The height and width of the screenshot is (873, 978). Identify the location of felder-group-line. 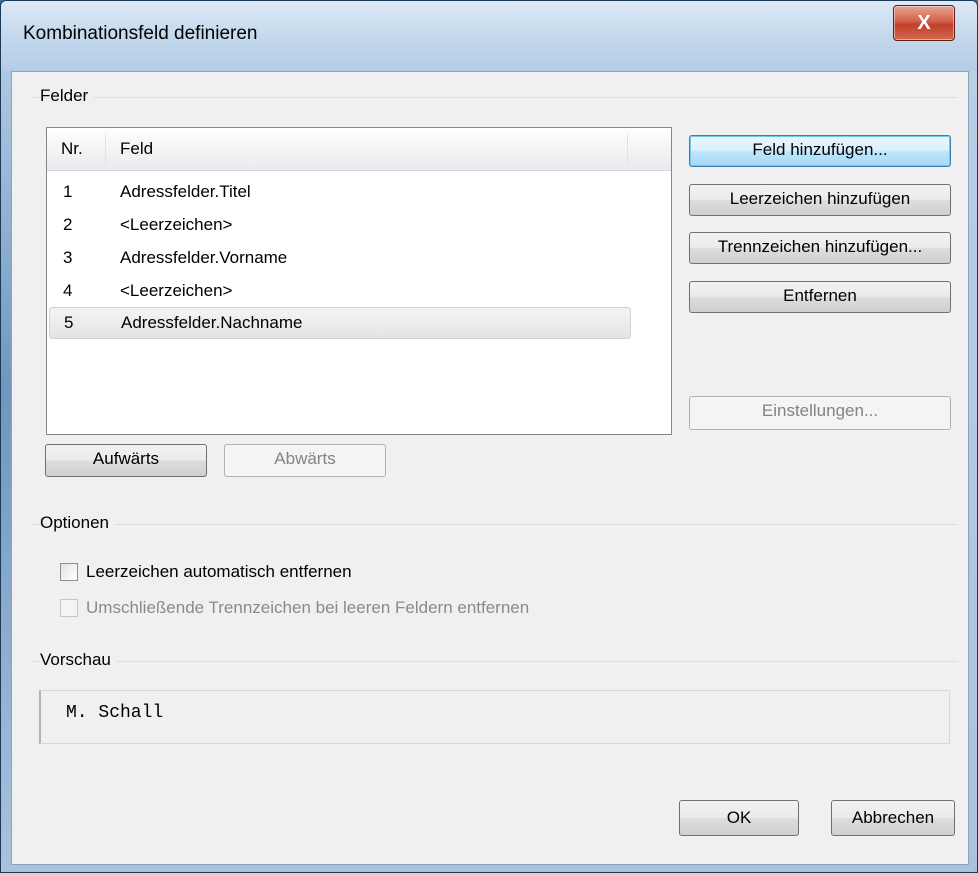
(495, 97).